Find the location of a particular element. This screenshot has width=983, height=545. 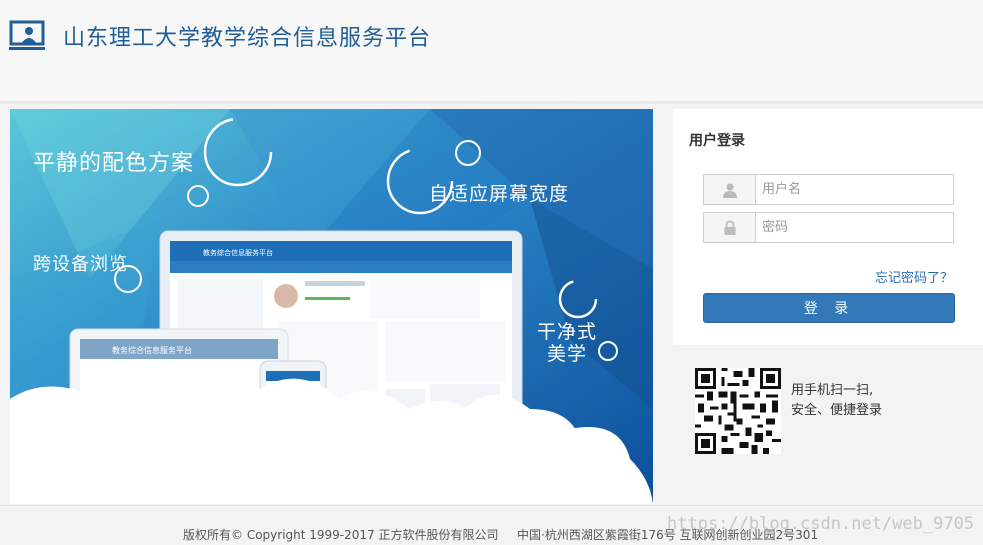

slogan-calm-colors: 平静的配色方案 is located at coordinates (114, 163).